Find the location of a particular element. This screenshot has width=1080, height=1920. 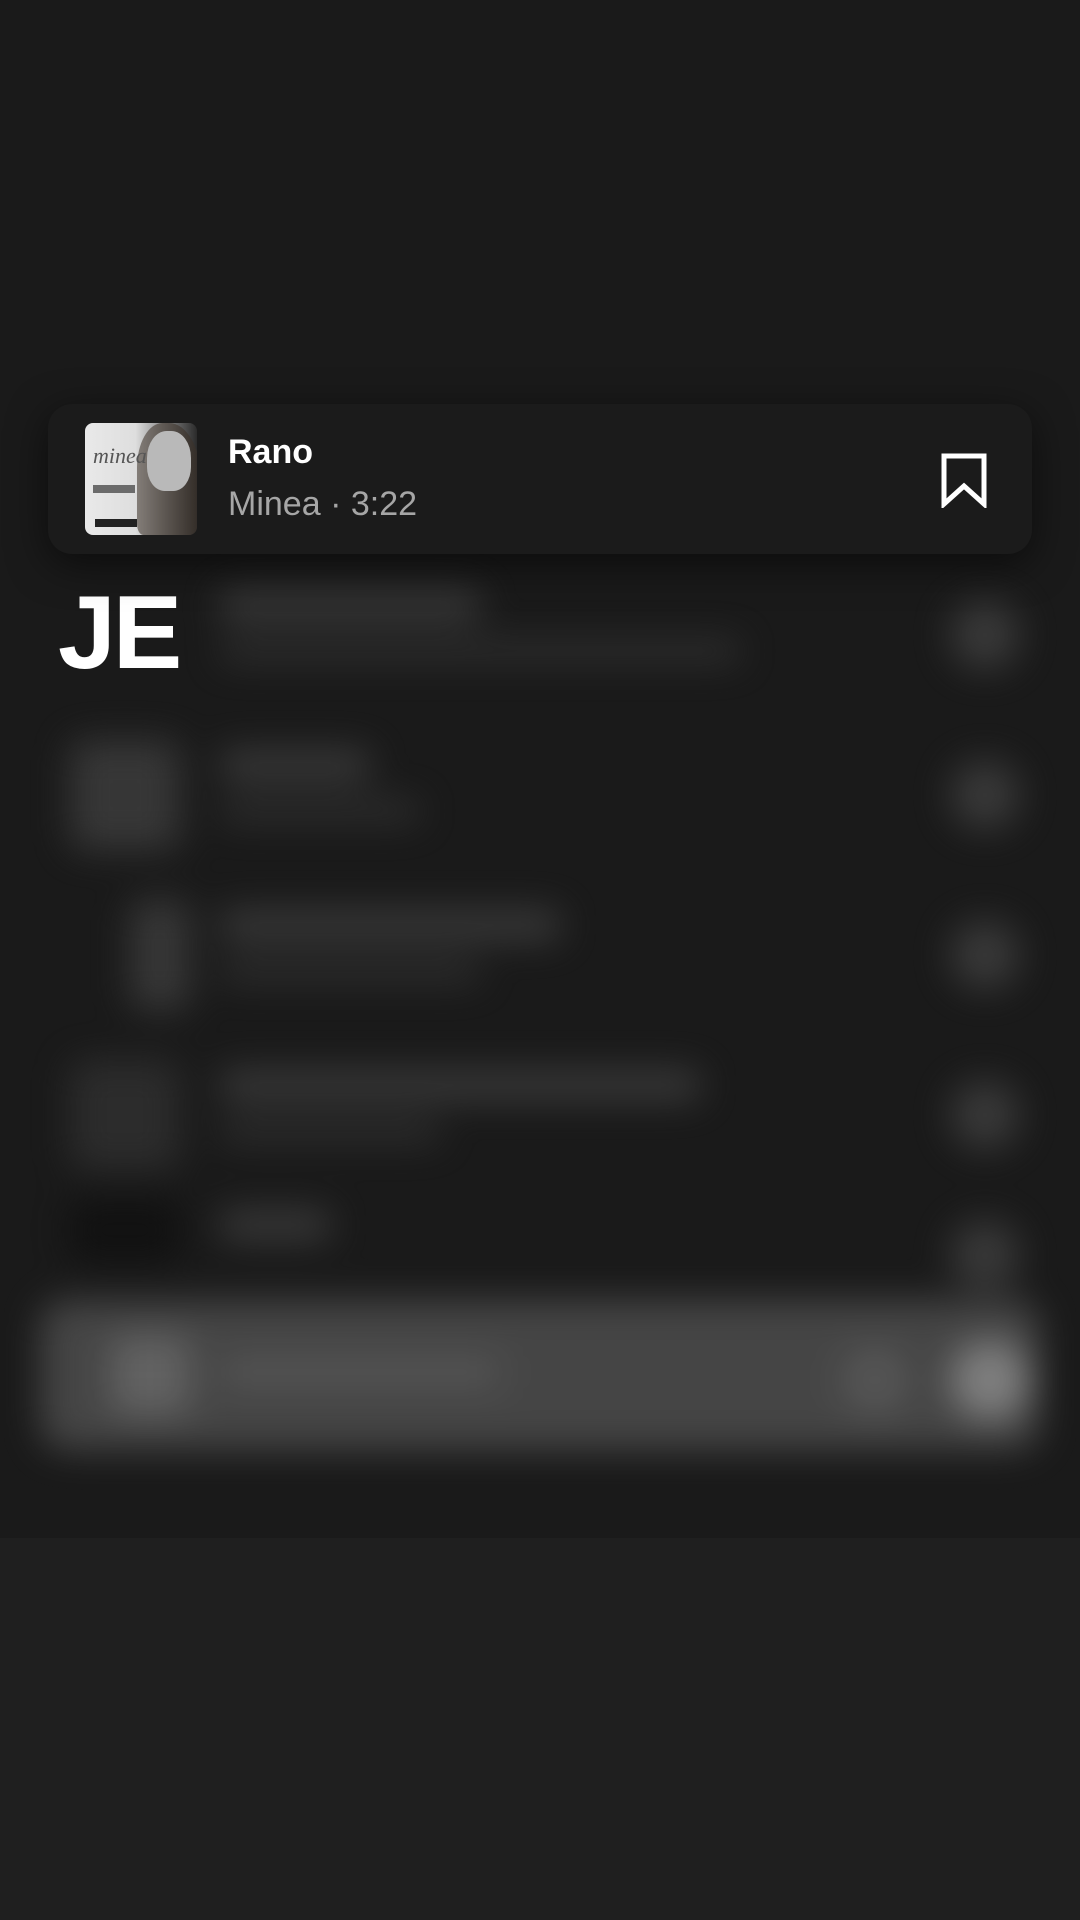

track-card: minea Rano Minea · 3:22 is located at coordinates (540, 479).